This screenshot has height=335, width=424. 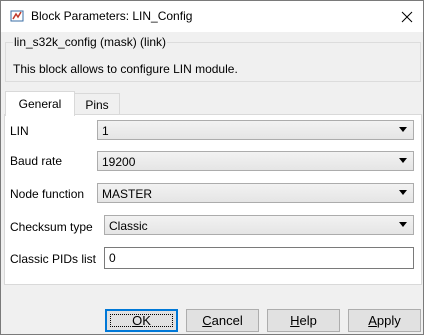 I want to click on checksum-type-label: Checksum type, so click(x=51, y=227).